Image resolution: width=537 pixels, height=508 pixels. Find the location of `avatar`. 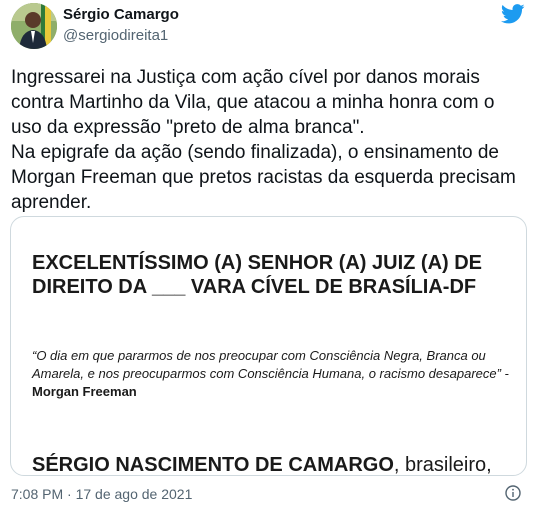

avatar is located at coordinates (34, 26).